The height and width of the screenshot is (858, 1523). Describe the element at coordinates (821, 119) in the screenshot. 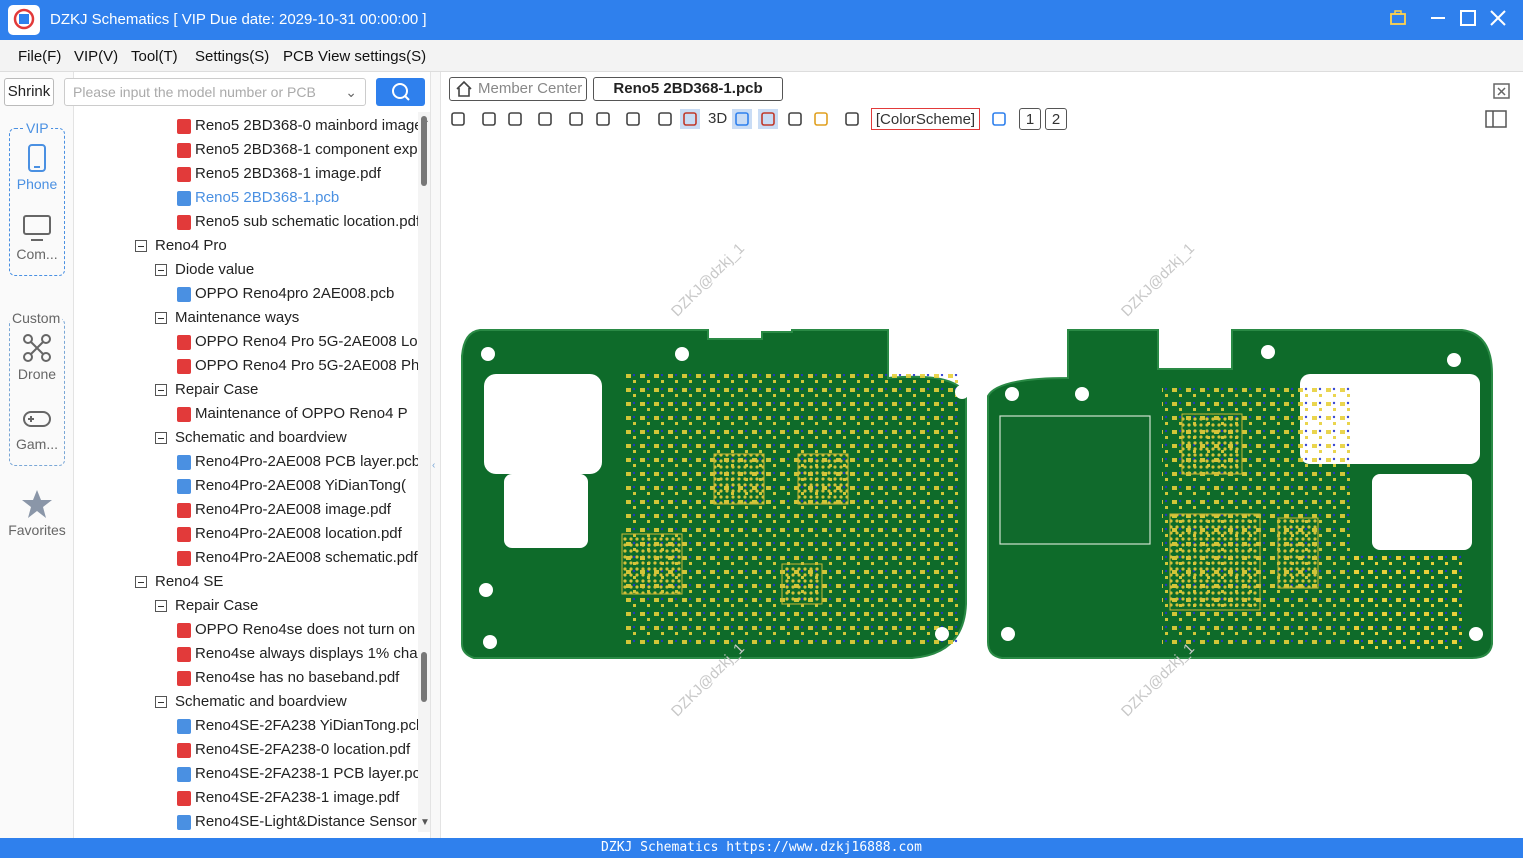

I see `dots-icon` at that location.